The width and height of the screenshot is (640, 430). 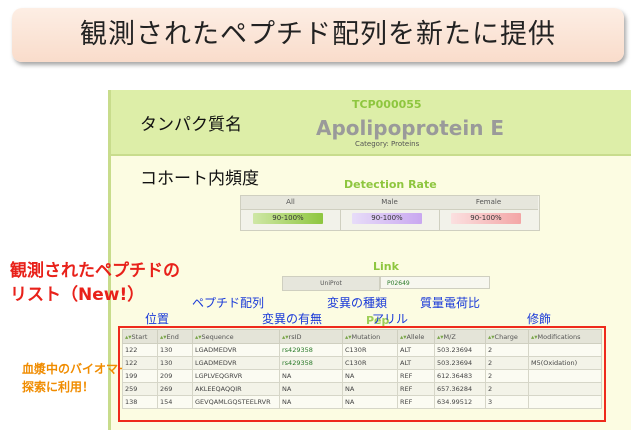 I want to click on rate-head-male: Male, so click(x=389, y=203).